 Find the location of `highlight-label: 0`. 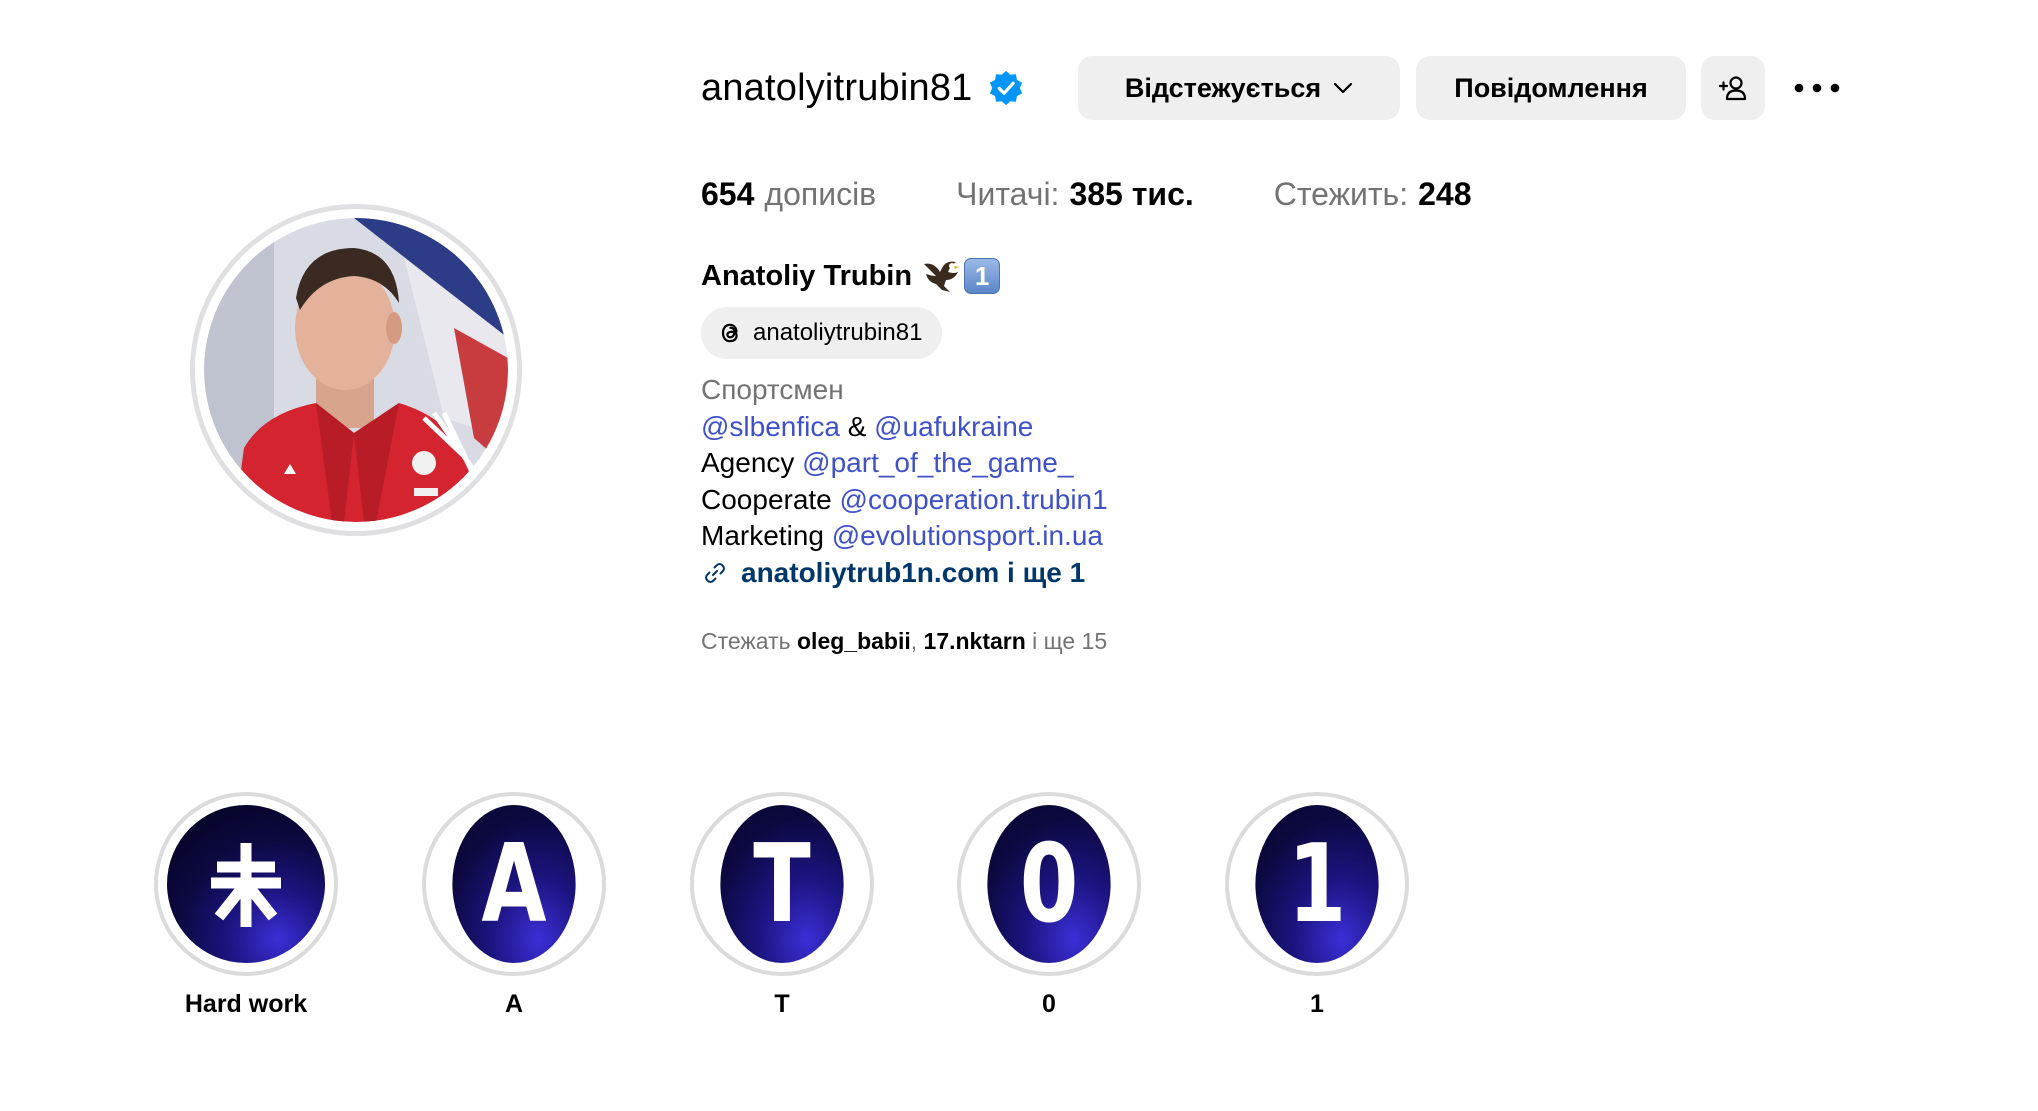

highlight-label: 0 is located at coordinates (1049, 1004).